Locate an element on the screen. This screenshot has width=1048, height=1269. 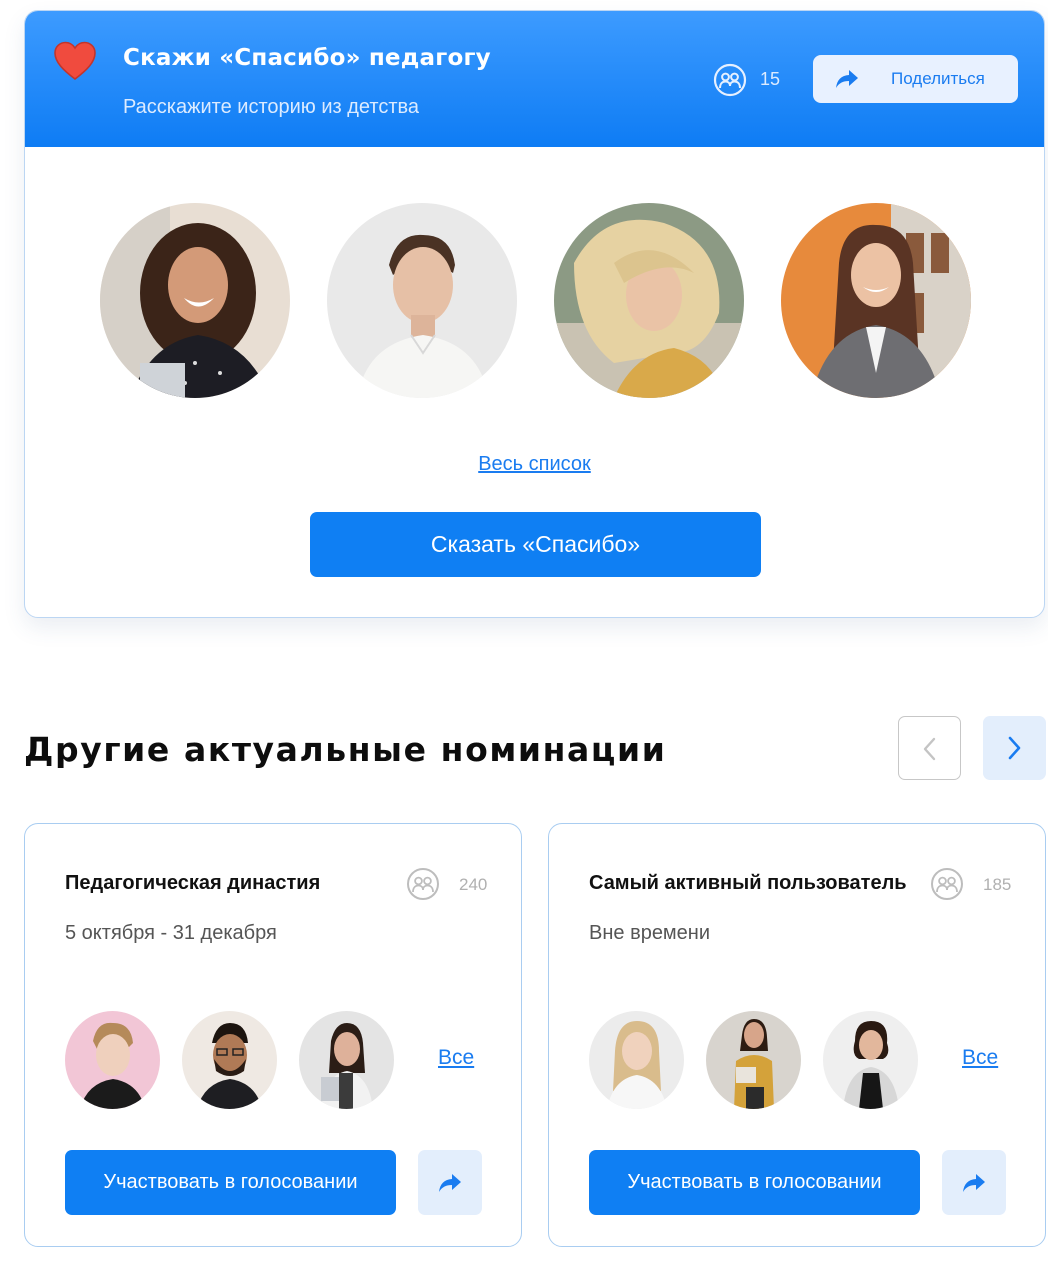
avatar-man-white-shirt is located at coordinates (422, 300).